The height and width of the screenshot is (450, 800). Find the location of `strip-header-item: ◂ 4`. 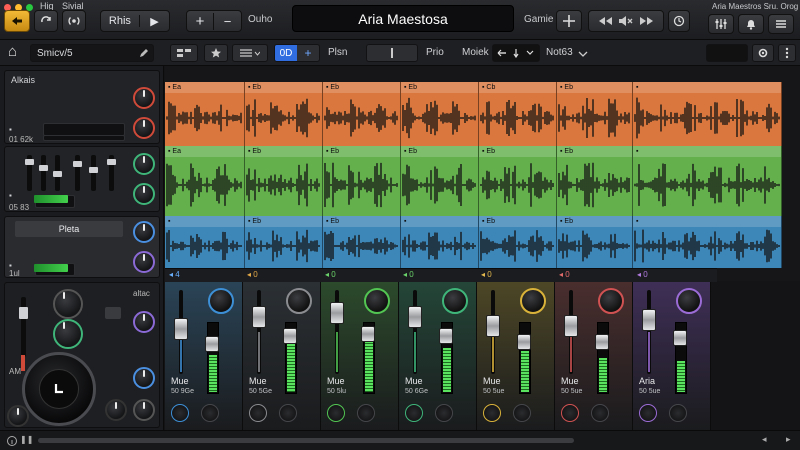

strip-header-item: ◂ 4 is located at coordinates (174, 274).